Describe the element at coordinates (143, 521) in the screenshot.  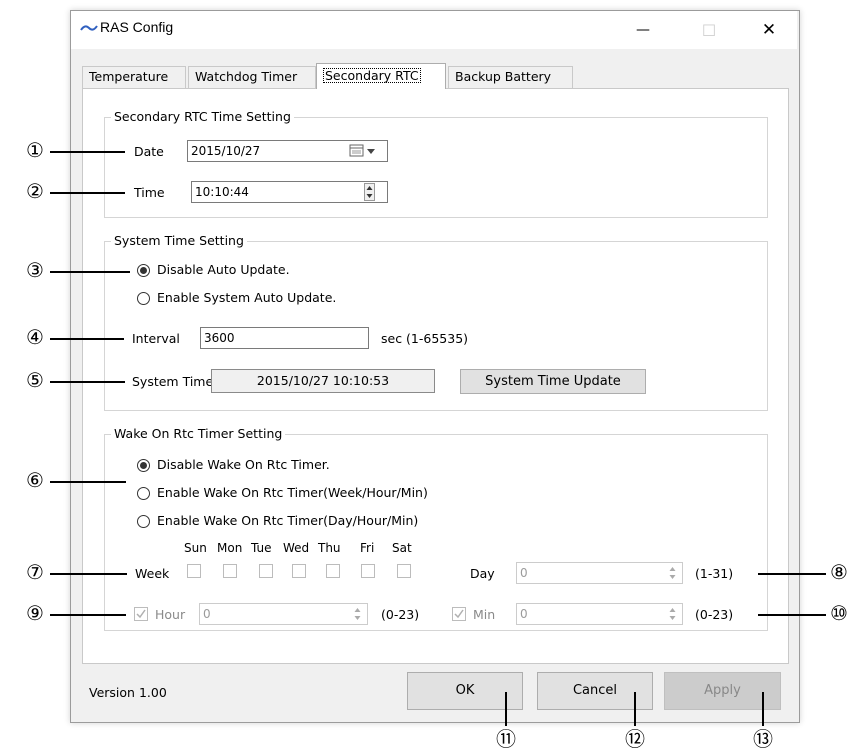
I see `enable-wake-day-radio` at that location.